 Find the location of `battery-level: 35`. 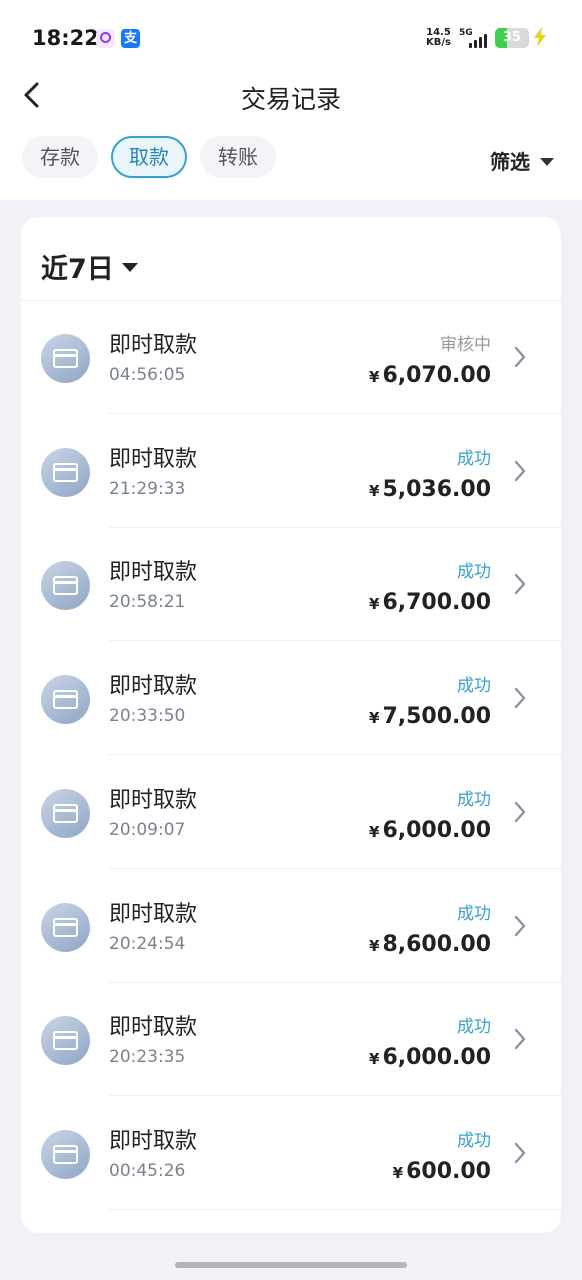

battery-level: 35 is located at coordinates (512, 37).